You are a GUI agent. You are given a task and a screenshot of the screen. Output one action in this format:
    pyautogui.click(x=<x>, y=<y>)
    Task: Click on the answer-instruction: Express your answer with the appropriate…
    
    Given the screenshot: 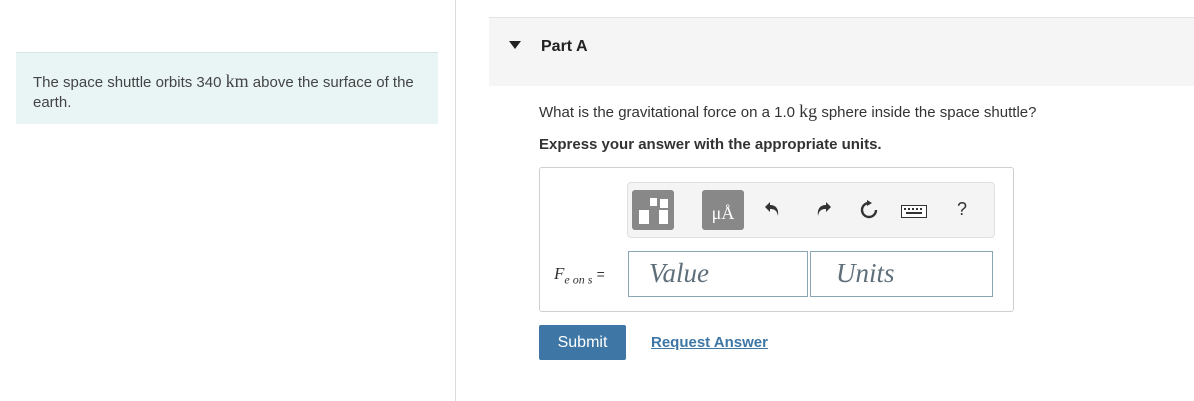 What is the action you would take?
    pyautogui.click(x=710, y=144)
    